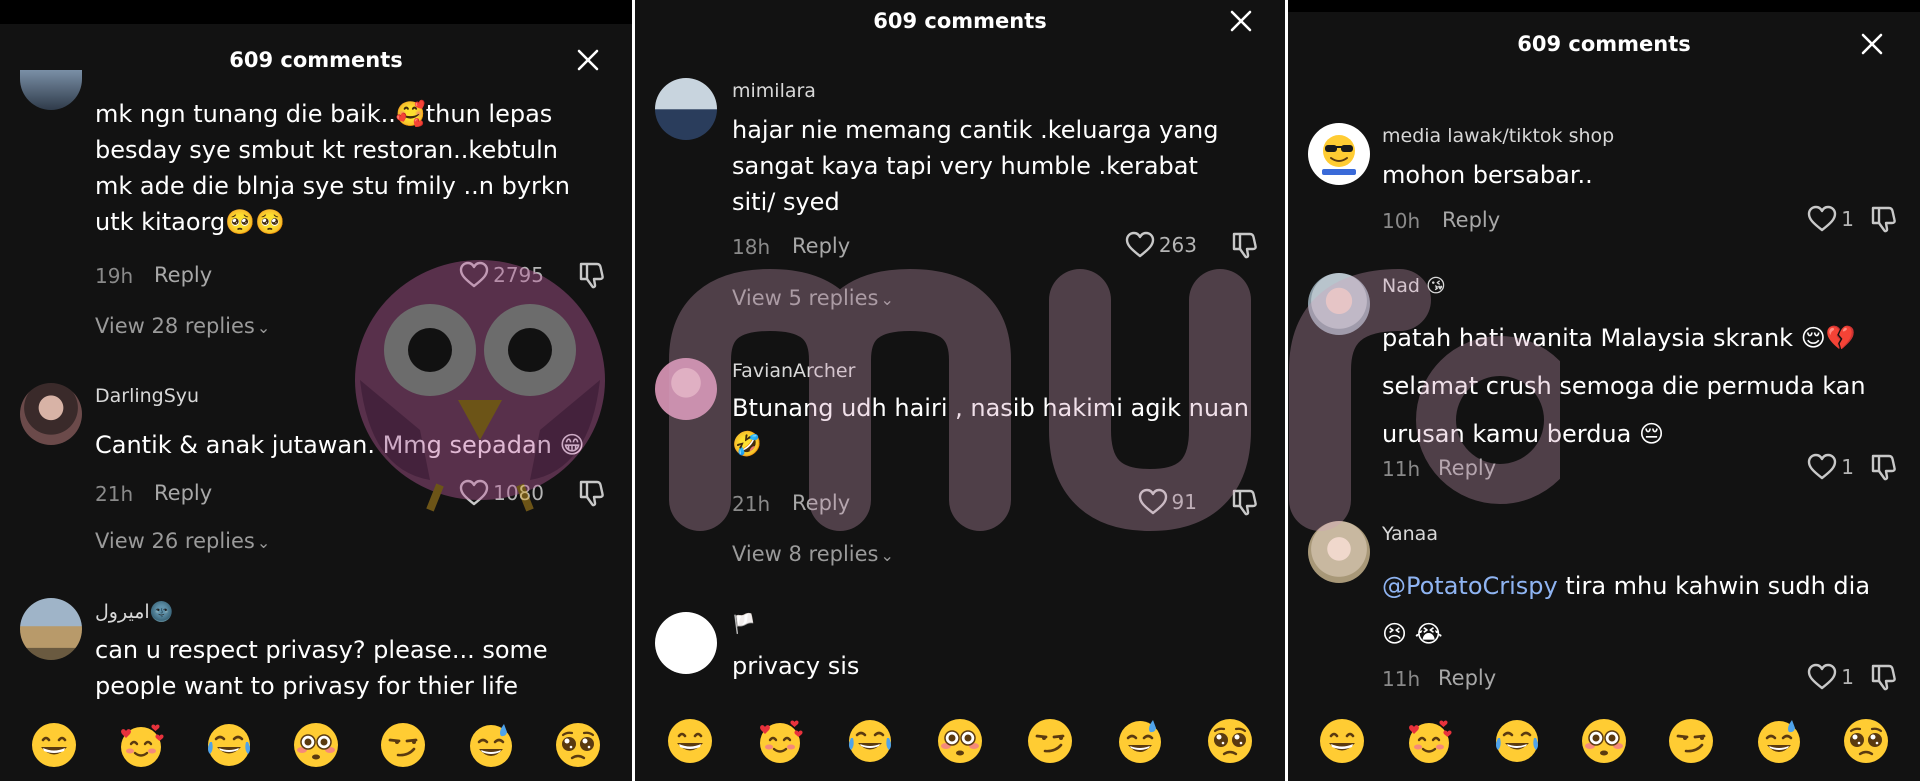 The width and height of the screenshot is (1920, 781). I want to click on mention-link: @PotatoCrispy, so click(1470, 586).